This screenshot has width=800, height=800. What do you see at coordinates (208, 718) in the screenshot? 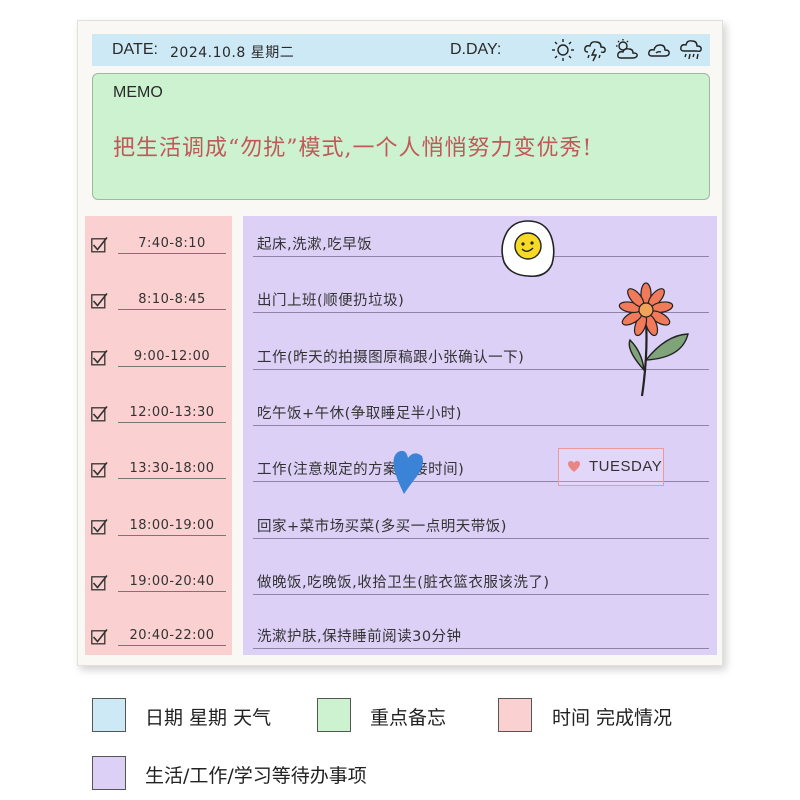
I see `legend-label: 日期 星期 天气` at bounding box center [208, 718].